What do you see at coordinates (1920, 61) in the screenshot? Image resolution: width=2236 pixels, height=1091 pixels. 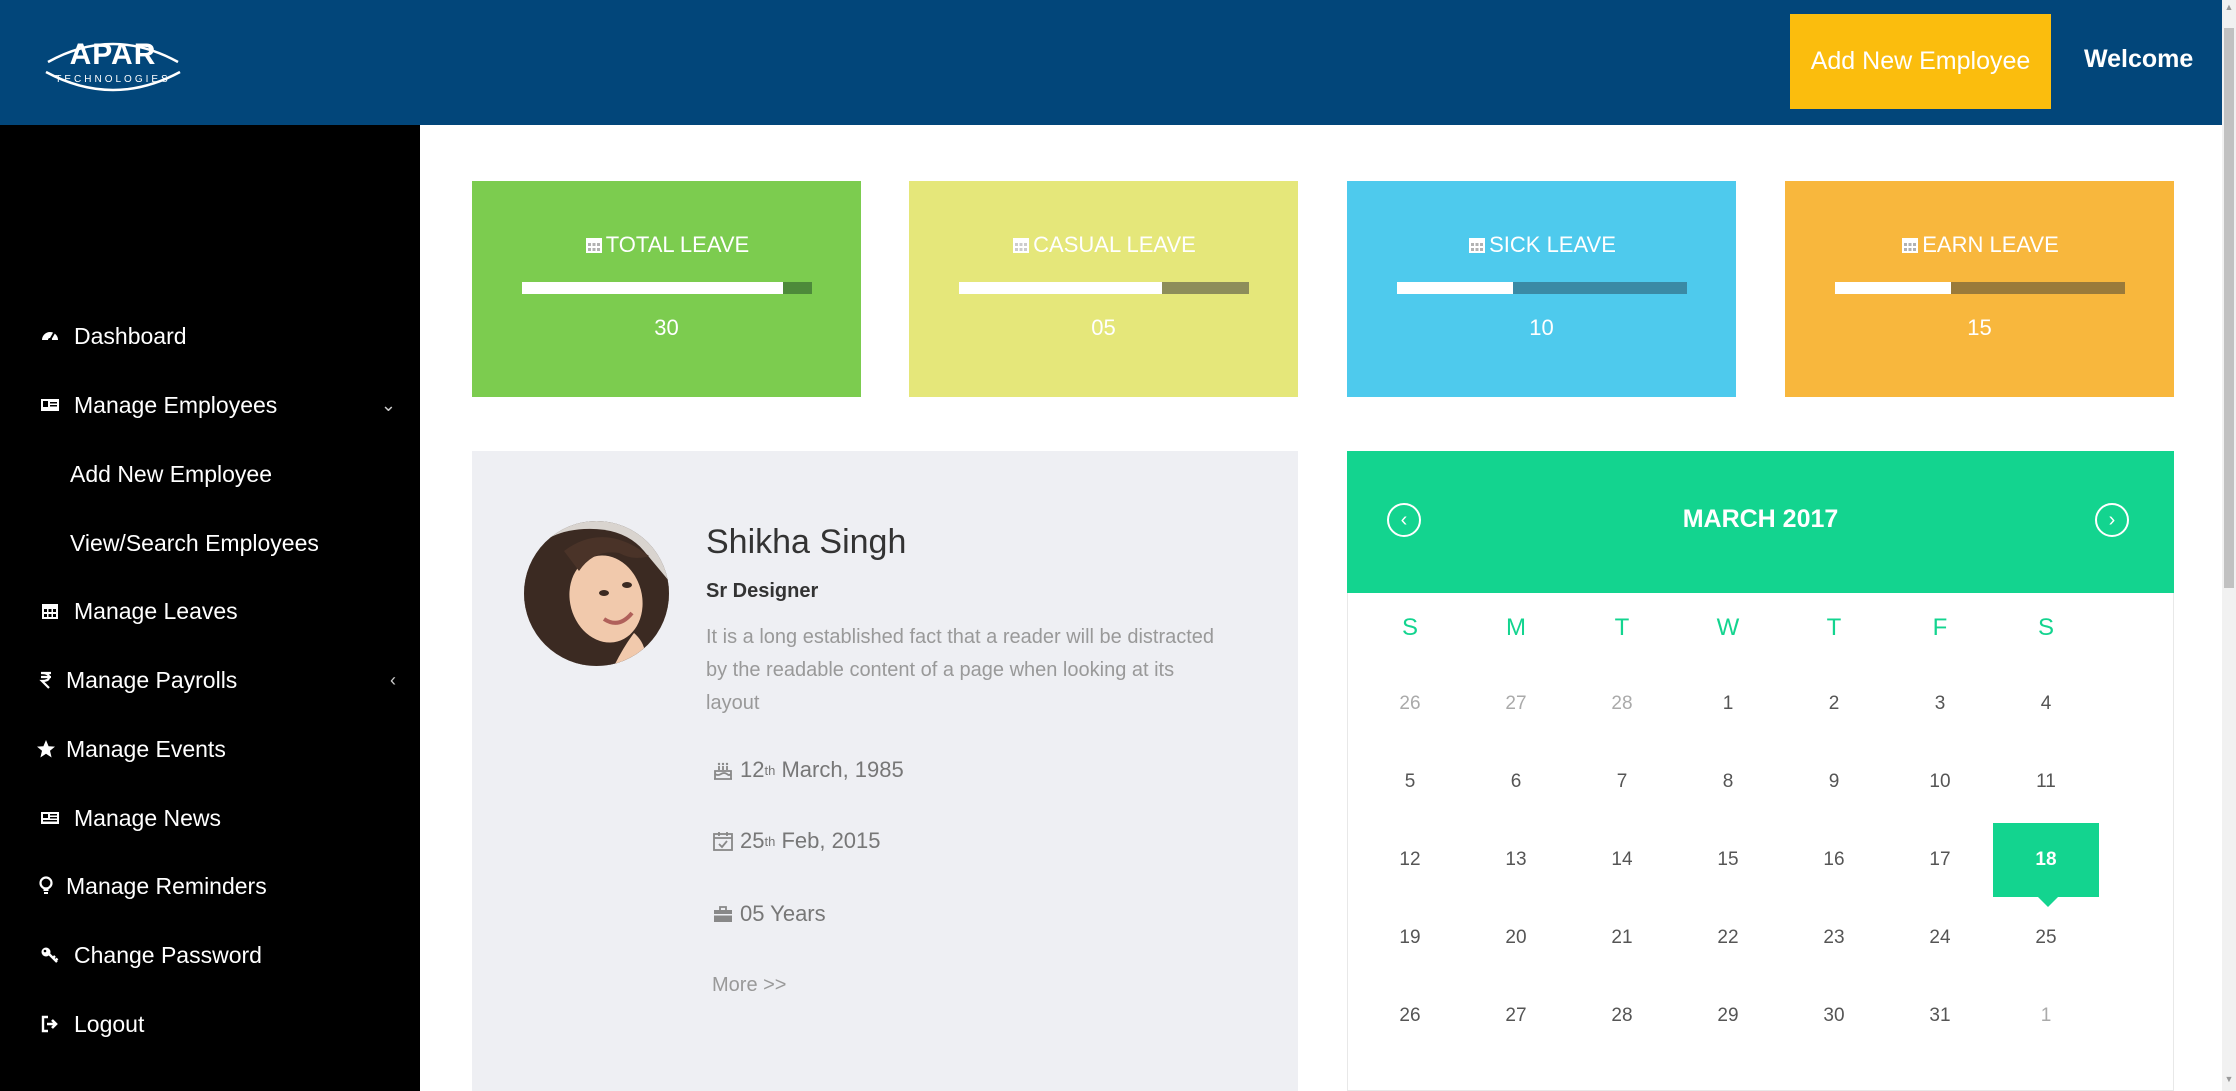 I see `add-new-employee-button: Add New Employee` at bounding box center [1920, 61].